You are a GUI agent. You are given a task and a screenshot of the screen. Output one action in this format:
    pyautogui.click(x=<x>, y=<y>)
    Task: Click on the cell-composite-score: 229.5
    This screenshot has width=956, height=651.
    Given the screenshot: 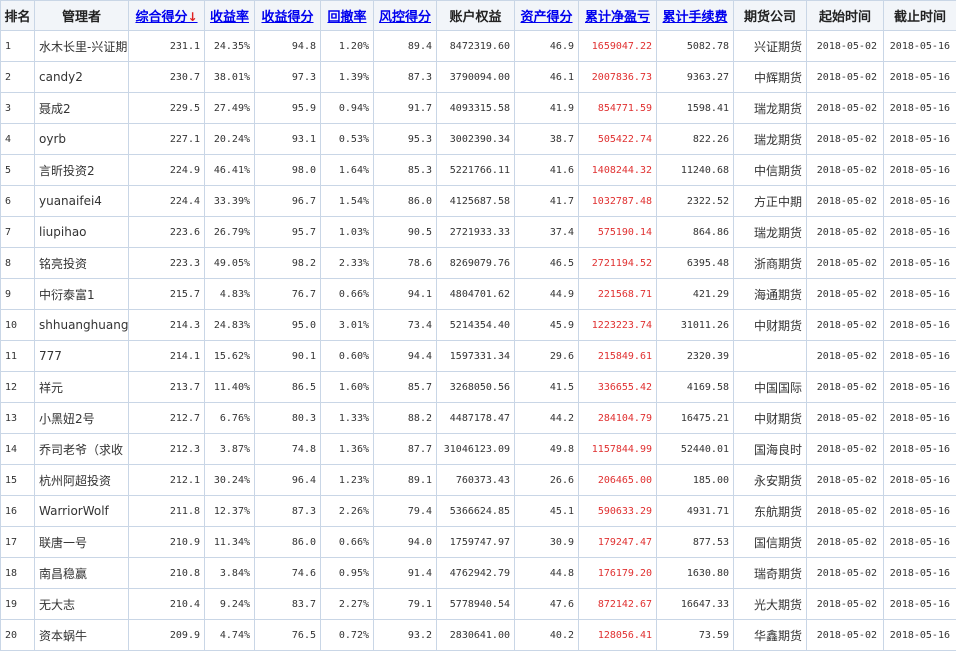 What is the action you would take?
    pyautogui.click(x=167, y=108)
    